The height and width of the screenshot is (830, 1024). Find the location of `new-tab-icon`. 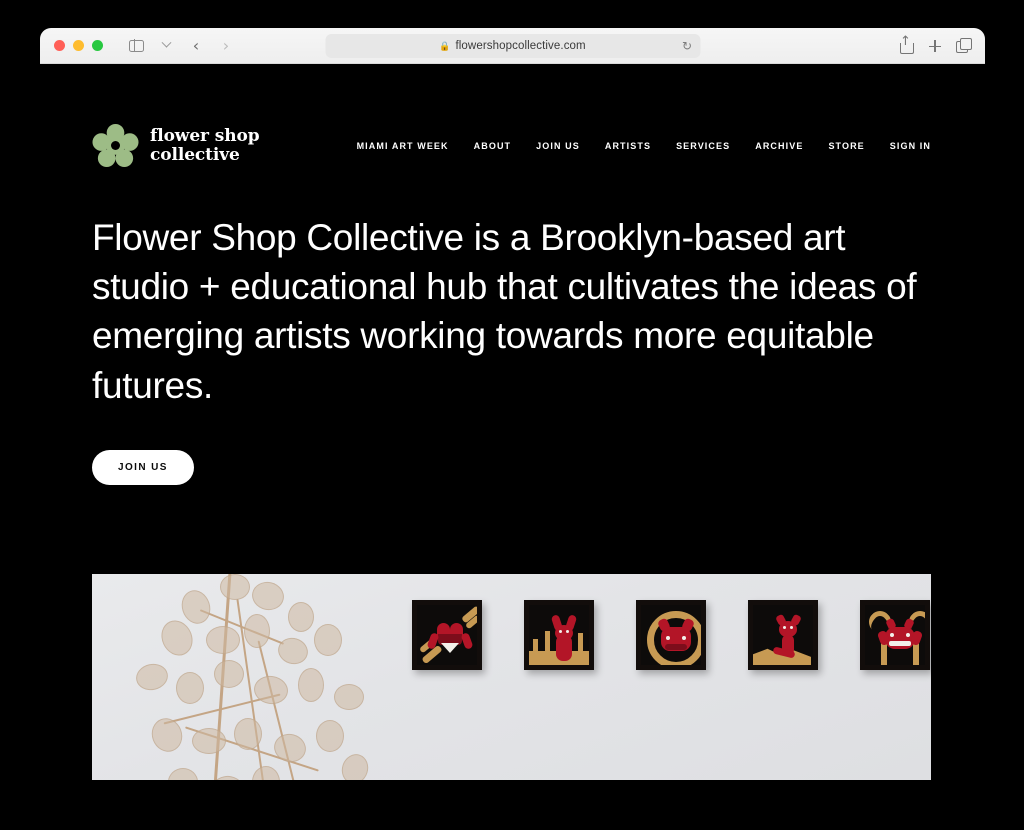

new-tab-icon is located at coordinates (934, 46).